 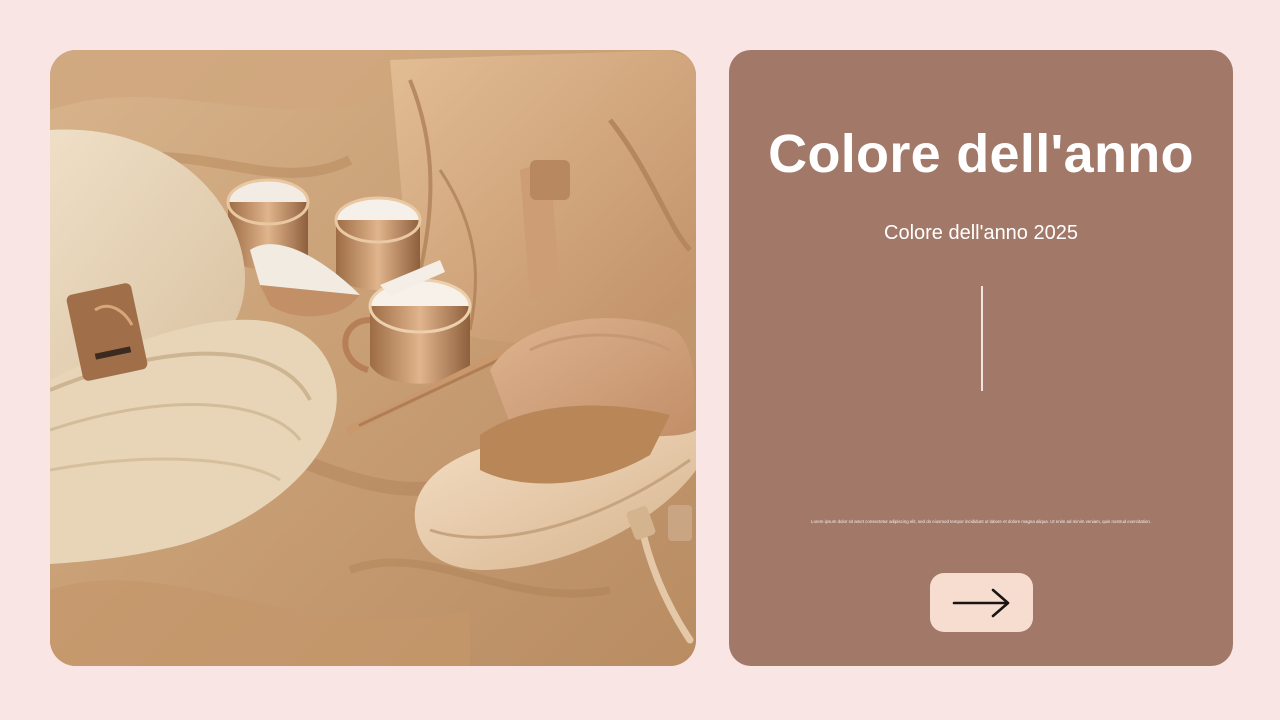 I want to click on divider, so click(x=982, y=338).